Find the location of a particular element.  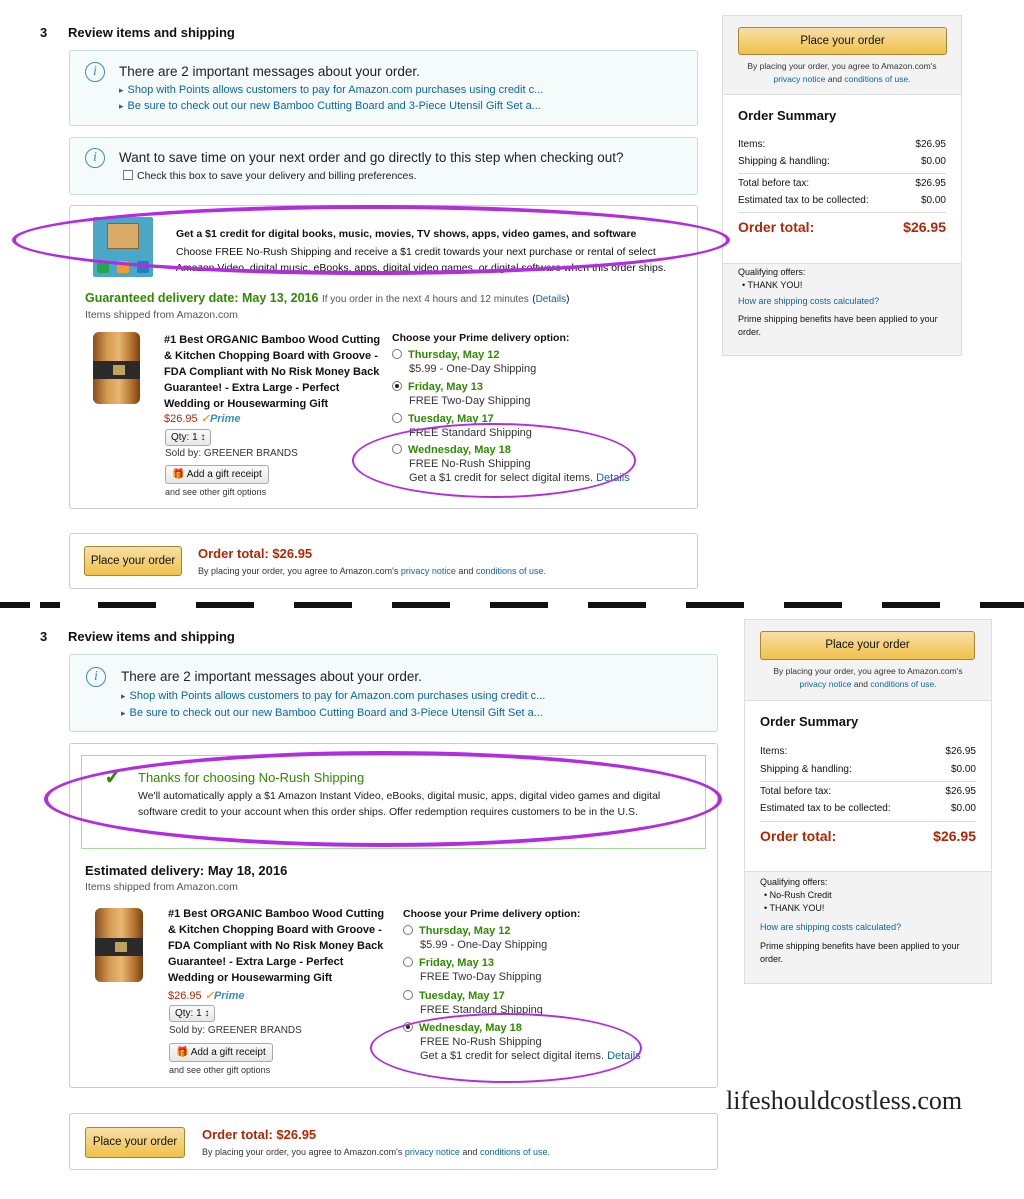

prime-check-icon: ✓ is located at coordinates (205, 419).